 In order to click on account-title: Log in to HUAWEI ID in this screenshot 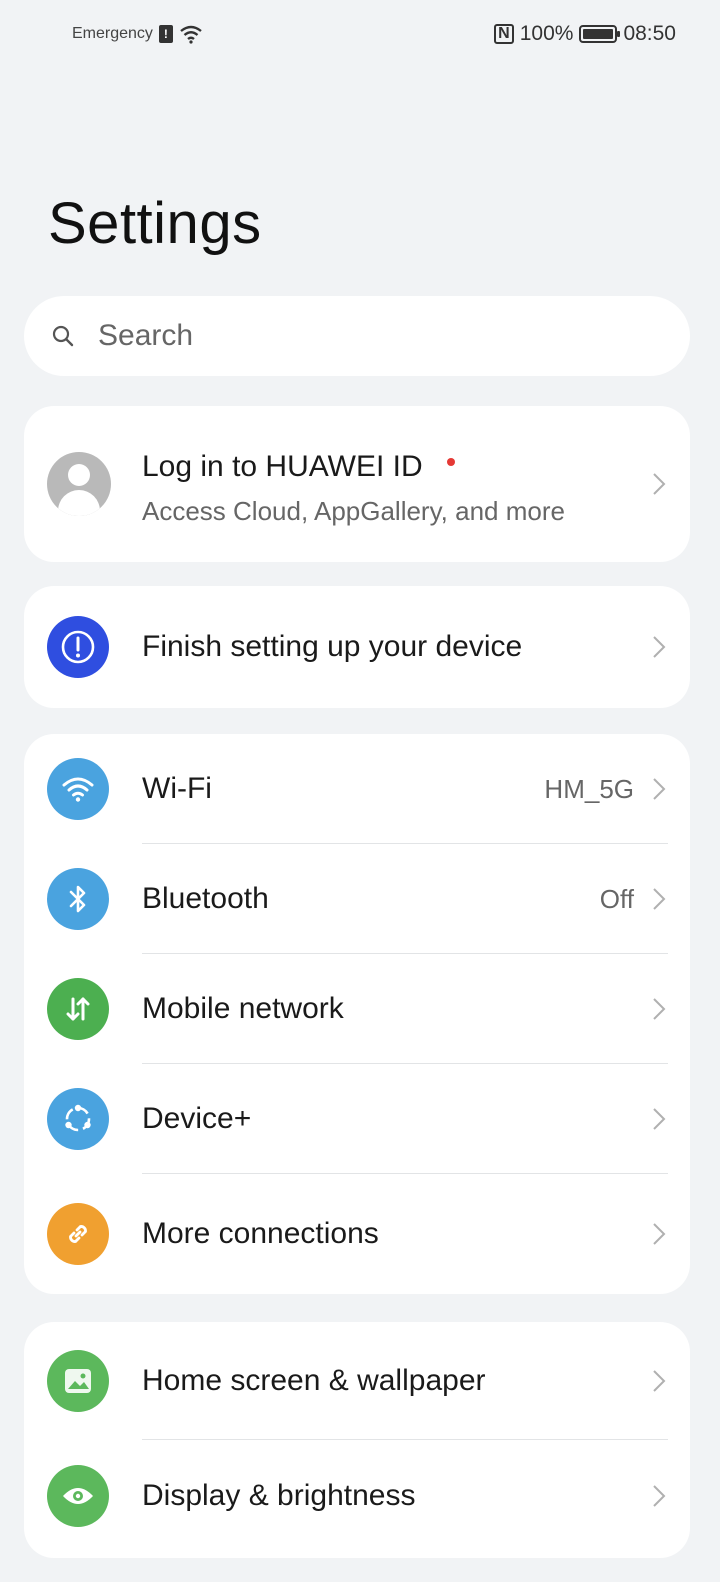, I will do `click(298, 467)`.